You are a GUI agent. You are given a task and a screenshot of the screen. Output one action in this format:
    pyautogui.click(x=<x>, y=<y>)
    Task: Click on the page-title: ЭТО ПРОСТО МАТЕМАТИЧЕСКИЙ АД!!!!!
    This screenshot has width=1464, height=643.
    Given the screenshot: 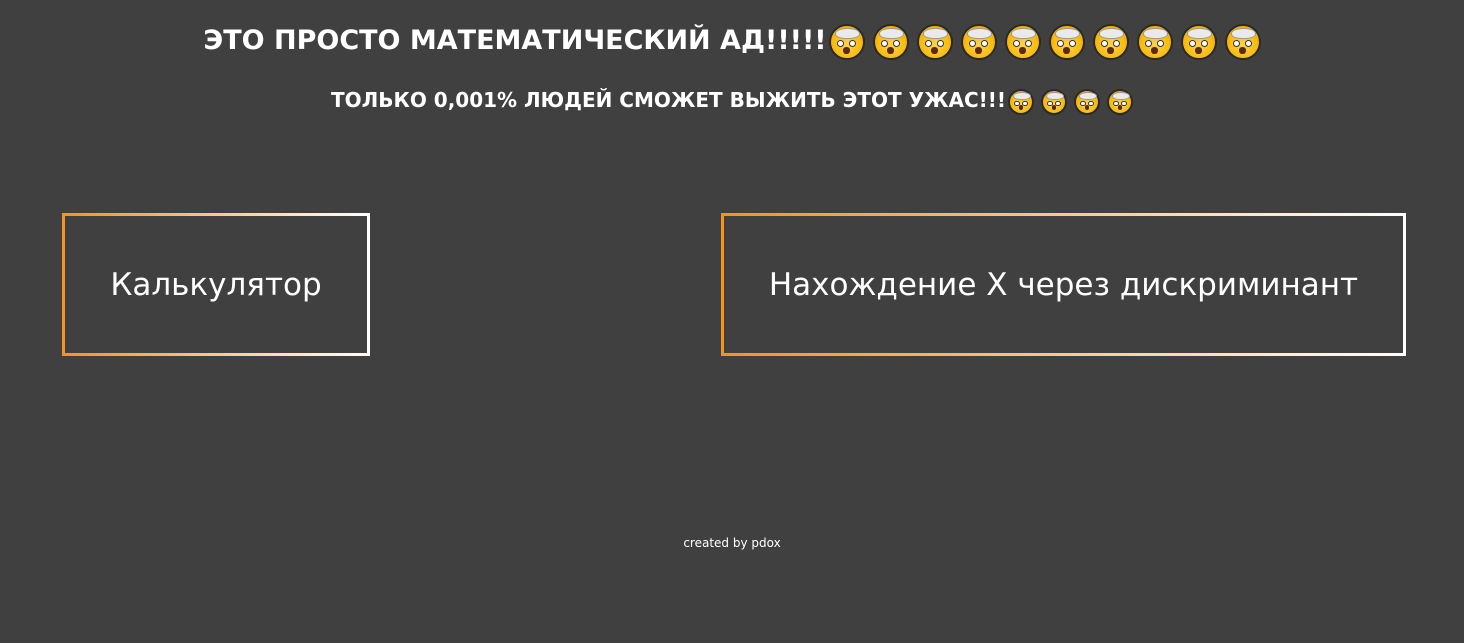 What is the action you would take?
    pyautogui.click(x=732, y=41)
    